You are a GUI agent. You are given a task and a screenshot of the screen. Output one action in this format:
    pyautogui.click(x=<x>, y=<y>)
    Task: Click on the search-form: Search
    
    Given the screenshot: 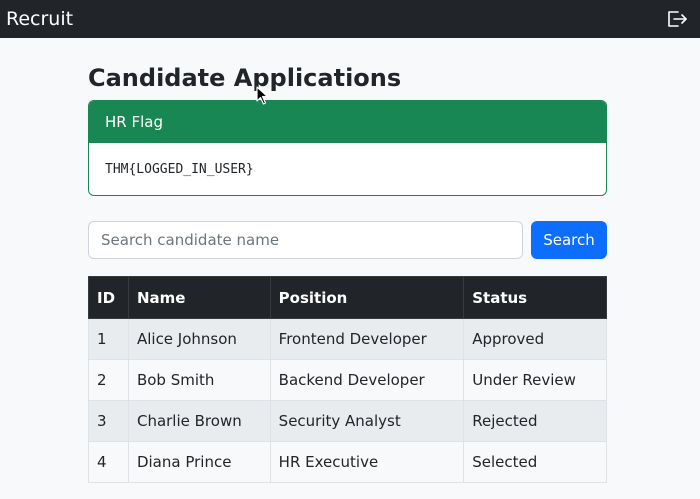 What is the action you would take?
    pyautogui.click(x=347, y=240)
    